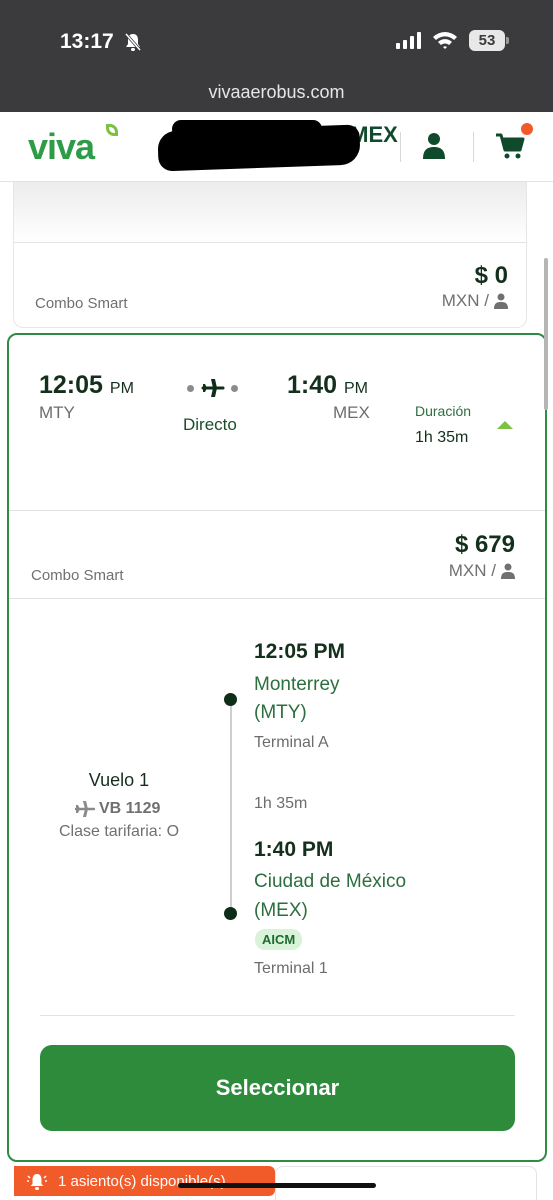 The width and height of the screenshot is (553, 1200). I want to click on clock: 13:17, so click(87, 41).